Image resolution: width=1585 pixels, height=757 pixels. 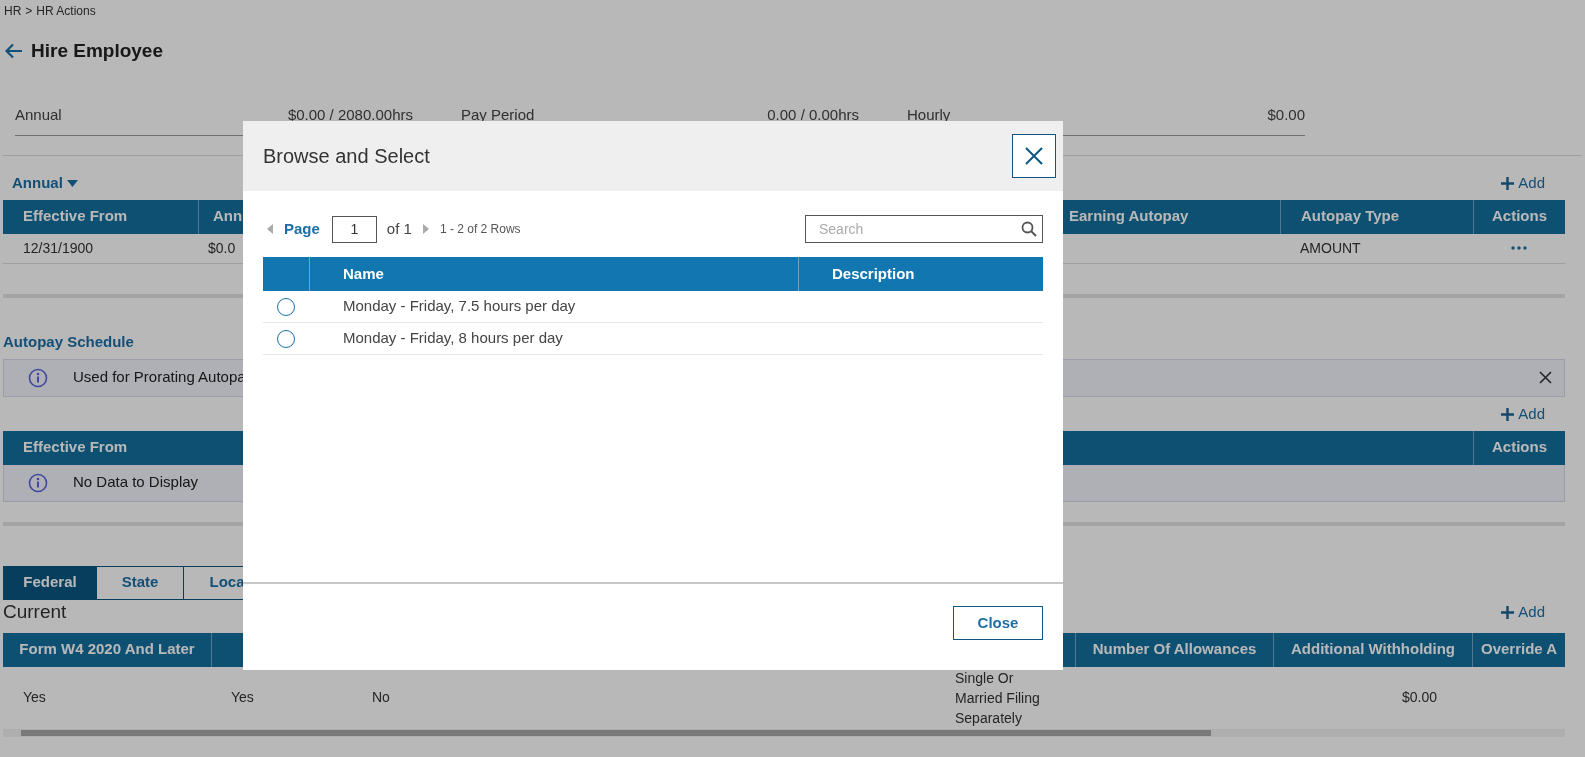 I want to click on row-name: Monday - Friday, 8 hours per day, so click(x=453, y=338).